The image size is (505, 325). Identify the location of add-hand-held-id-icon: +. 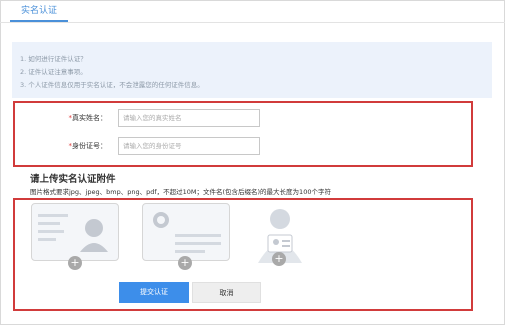
(279, 259).